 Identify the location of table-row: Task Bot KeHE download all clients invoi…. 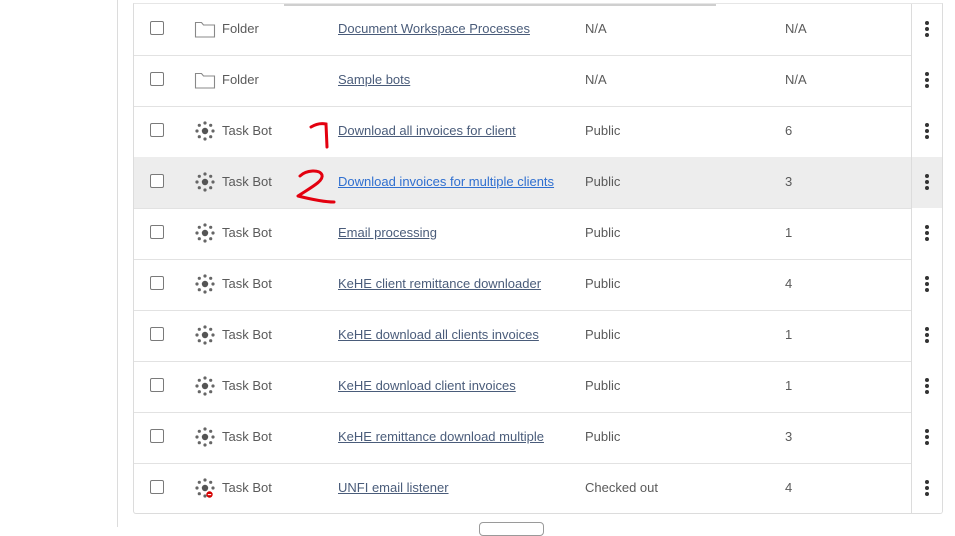
(538, 336).